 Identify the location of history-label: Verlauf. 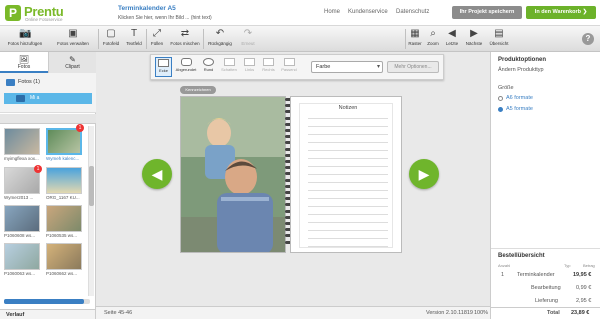
(15, 315).